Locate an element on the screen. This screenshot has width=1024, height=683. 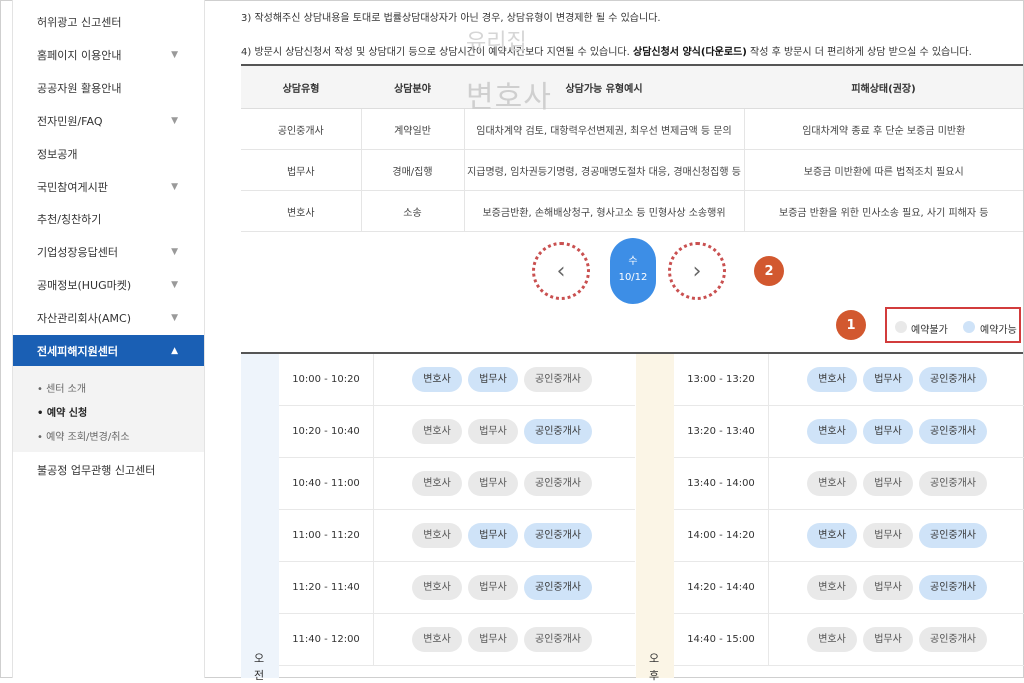
time-slot-row: 14:20 - 14:40 변호사 법무사 공인중개사 is located at coordinates (849, 588).